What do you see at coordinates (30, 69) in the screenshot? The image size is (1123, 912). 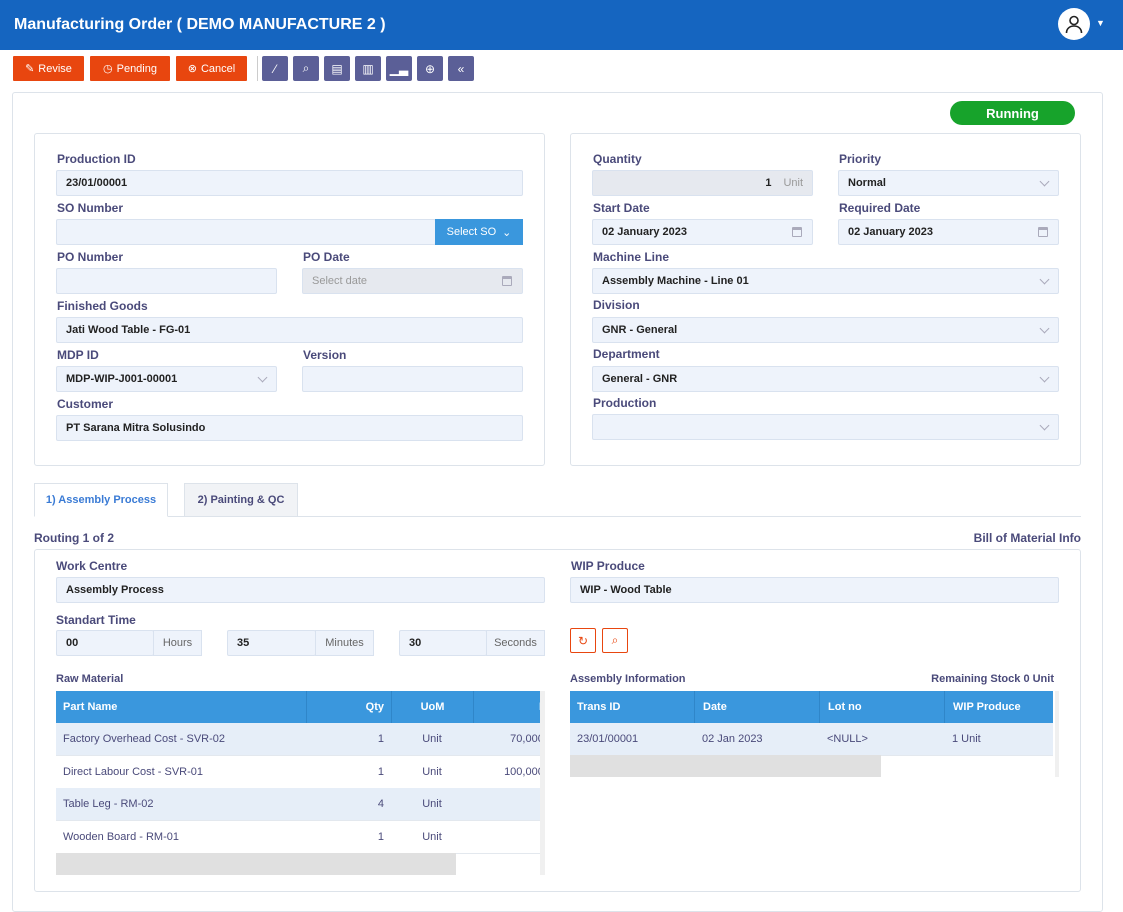 I see `edit-icon: ✎` at bounding box center [30, 69].